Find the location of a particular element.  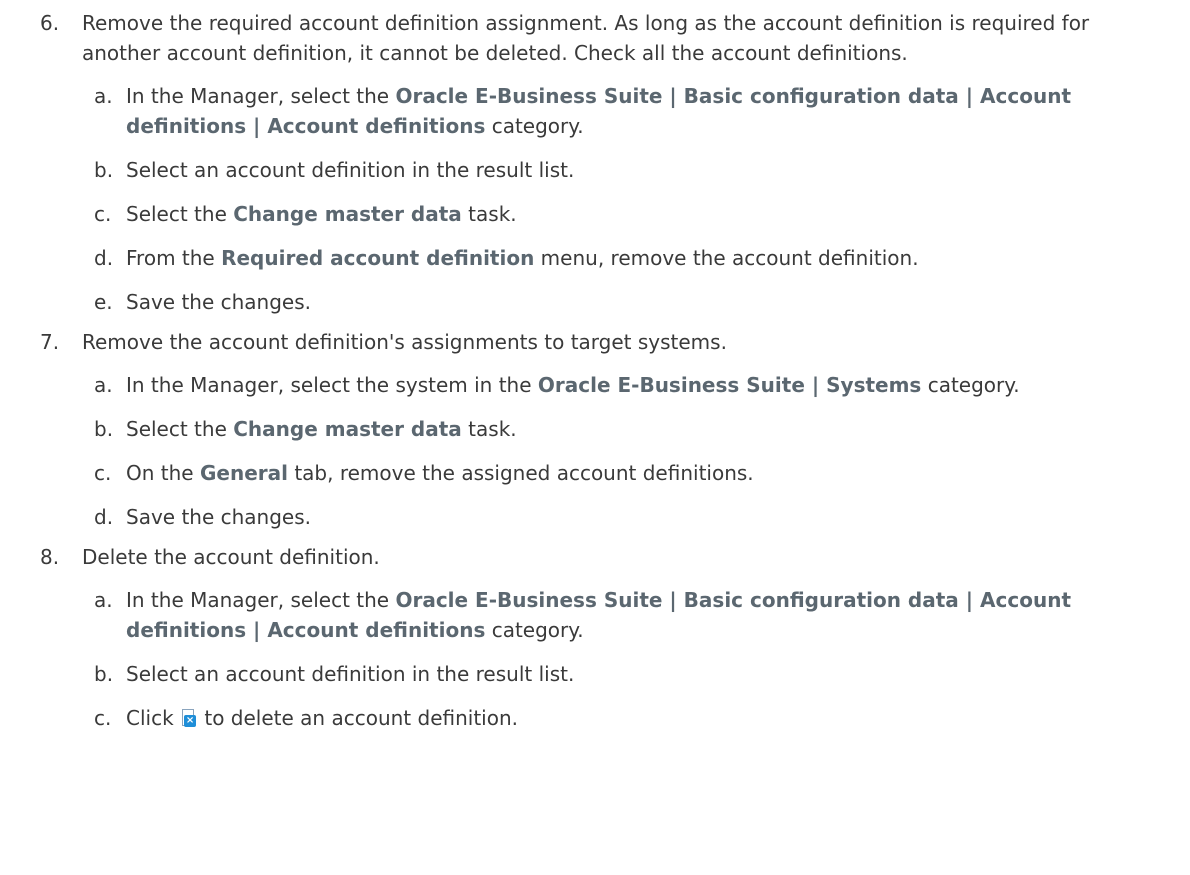

text-run: On the is located at coordinates (163, 473).